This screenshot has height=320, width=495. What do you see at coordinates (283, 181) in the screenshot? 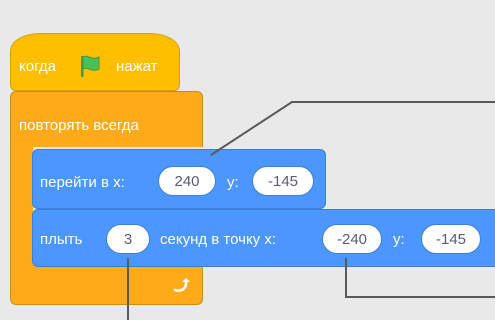
I see `goto-y-input: -145` at bounding box center [283, 181].